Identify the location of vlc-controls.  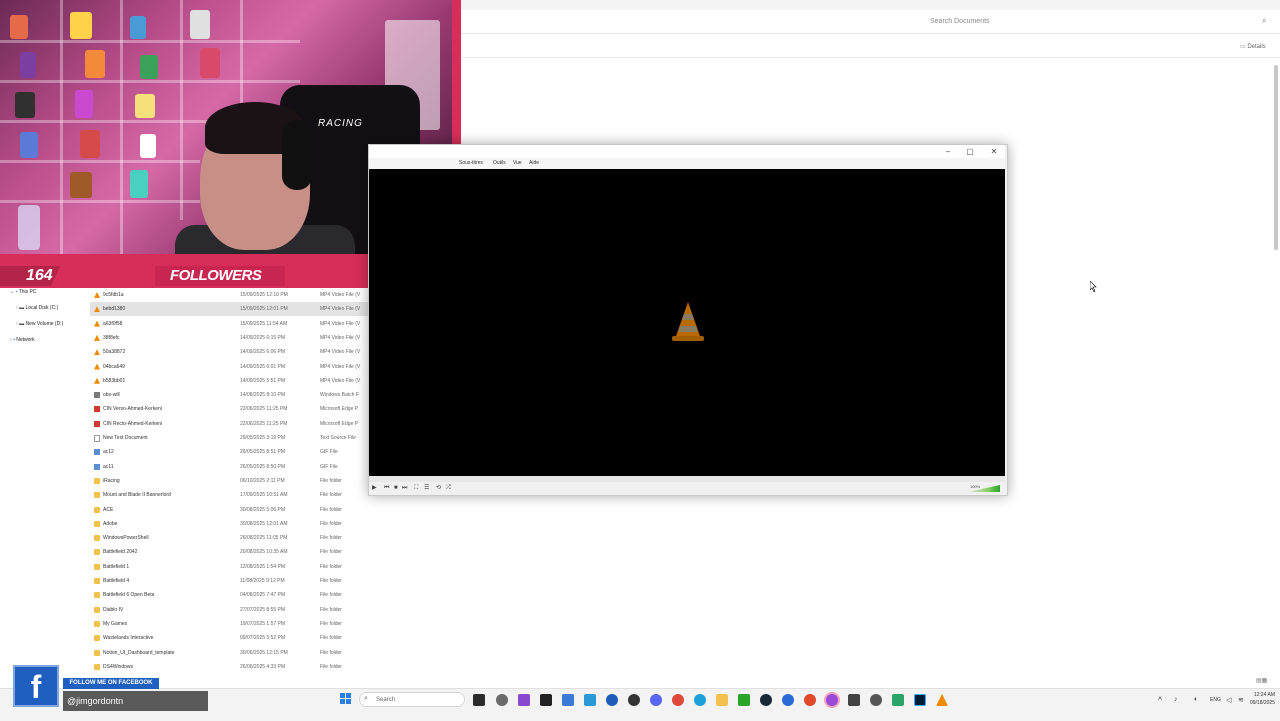
(687, 488).